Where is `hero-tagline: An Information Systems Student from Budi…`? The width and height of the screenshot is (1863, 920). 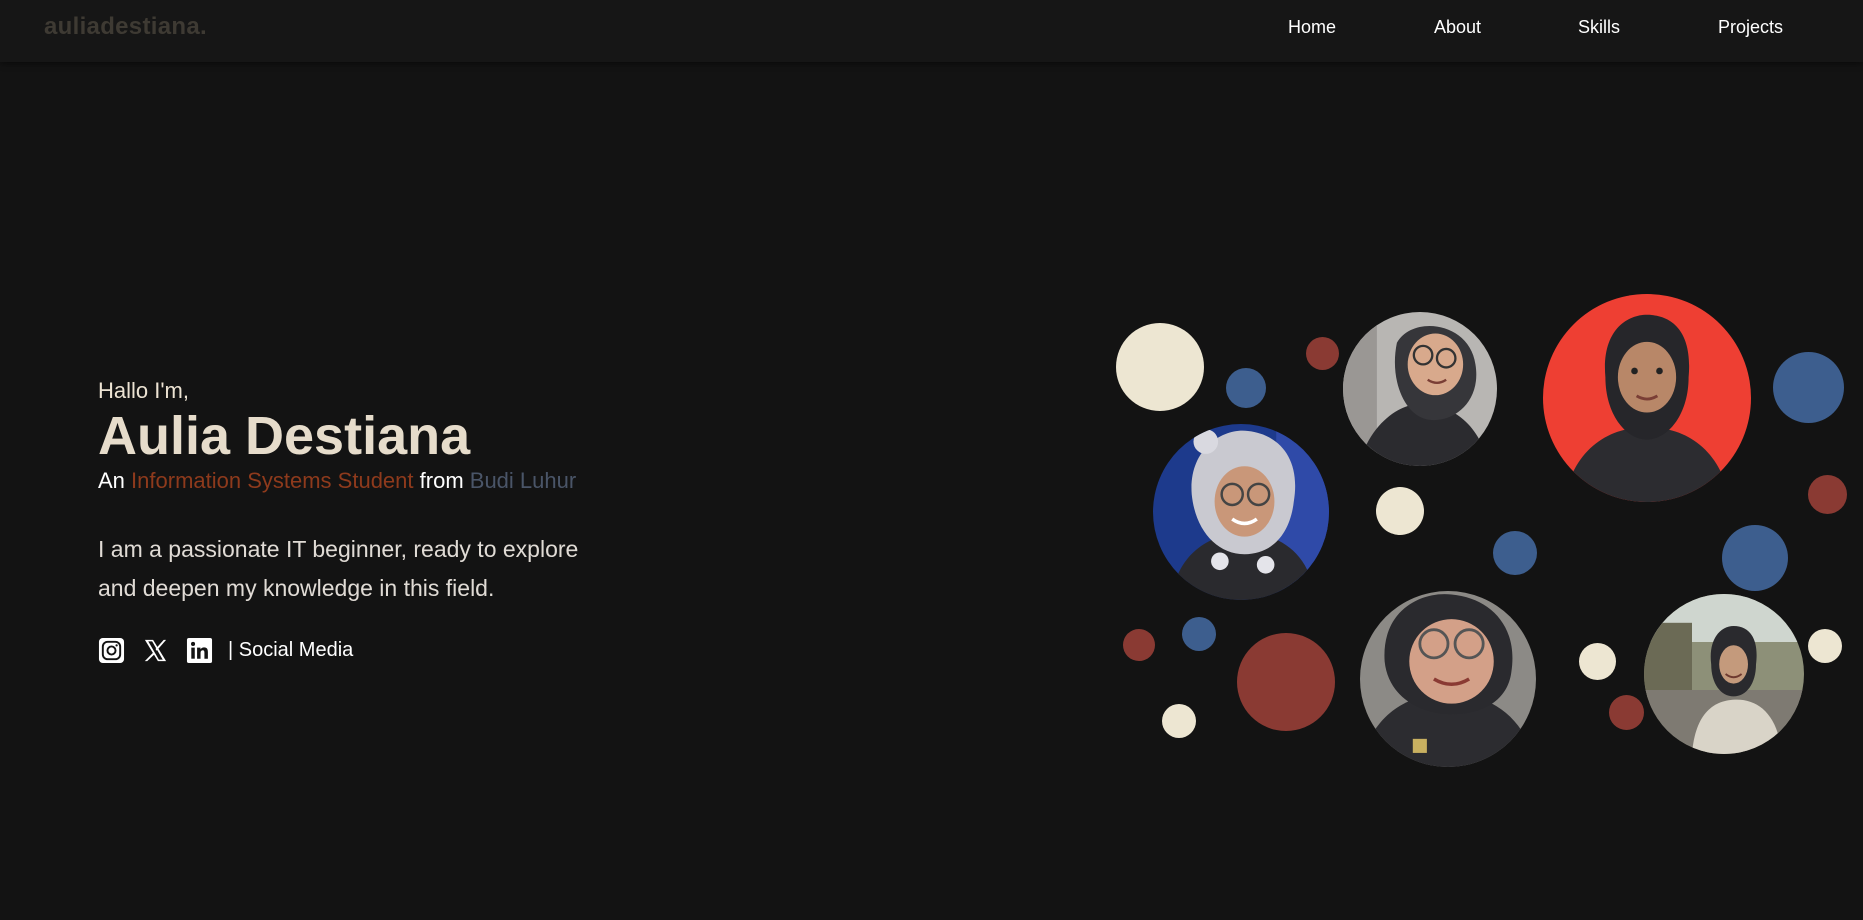
hero-tagline: An Information Systems Student from Budi… is located at coordinates (408, 481).